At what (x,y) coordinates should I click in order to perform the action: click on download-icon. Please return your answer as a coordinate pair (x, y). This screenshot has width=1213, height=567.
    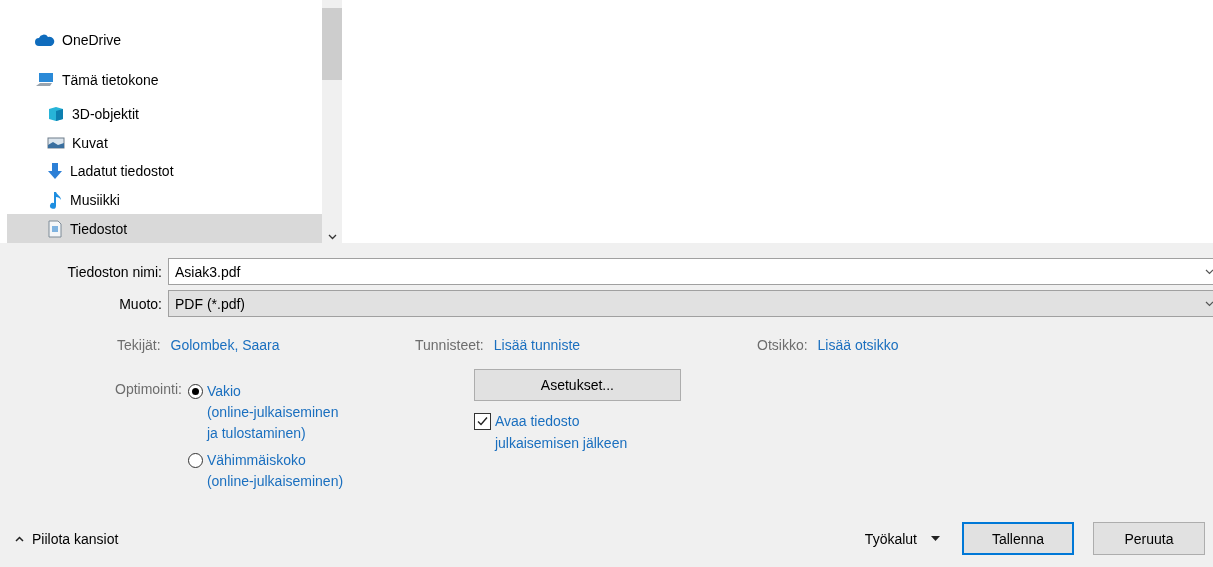
    Looking at the image, I should click on (55, 171).